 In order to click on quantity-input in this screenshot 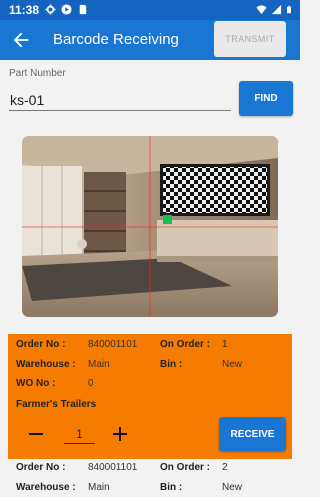, I will do `click(79, 434)`.